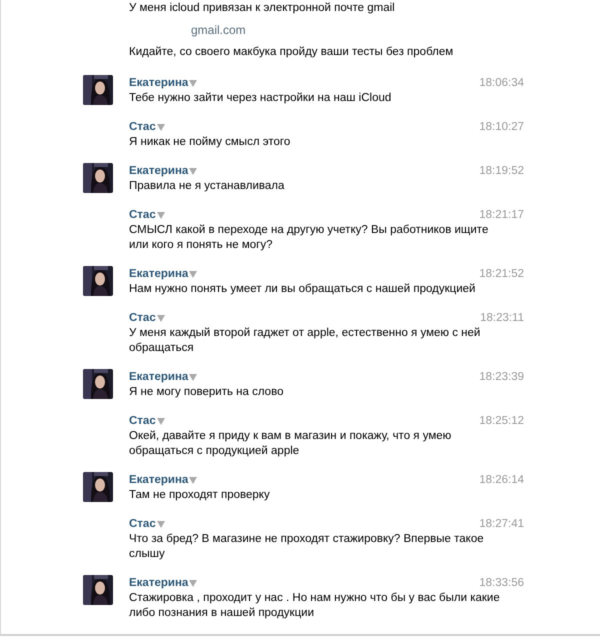 The image size is (600, 638). What do you see at coordinates (501, 171) in the screenshot?
I see `message-time: 18:19:52` at bounding box center [501, 171].